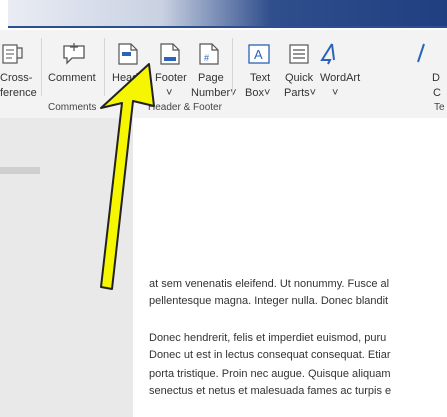 The width and height of the screenshot is (447, 417). I want to click on drop-cap-button: D, so click(436, 78).